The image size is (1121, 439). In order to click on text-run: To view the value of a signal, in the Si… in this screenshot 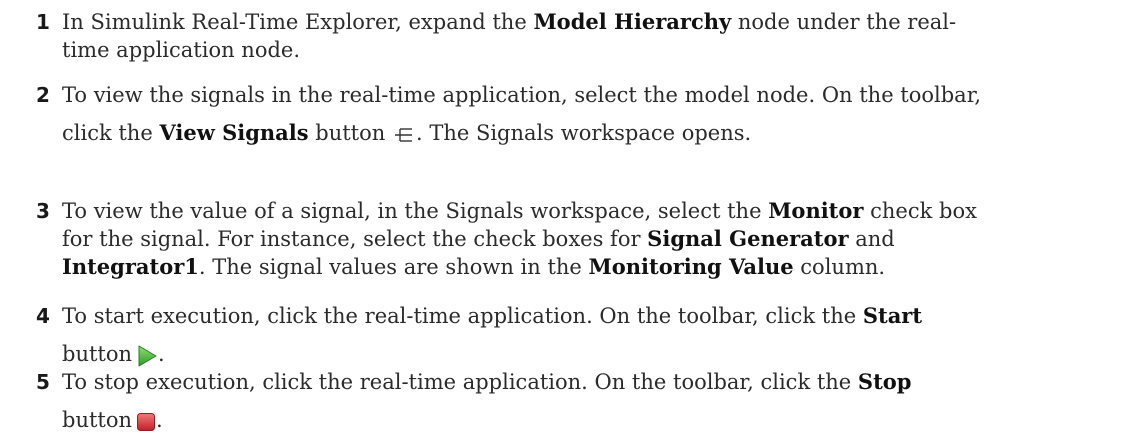, I will do `click(415, 211)`.